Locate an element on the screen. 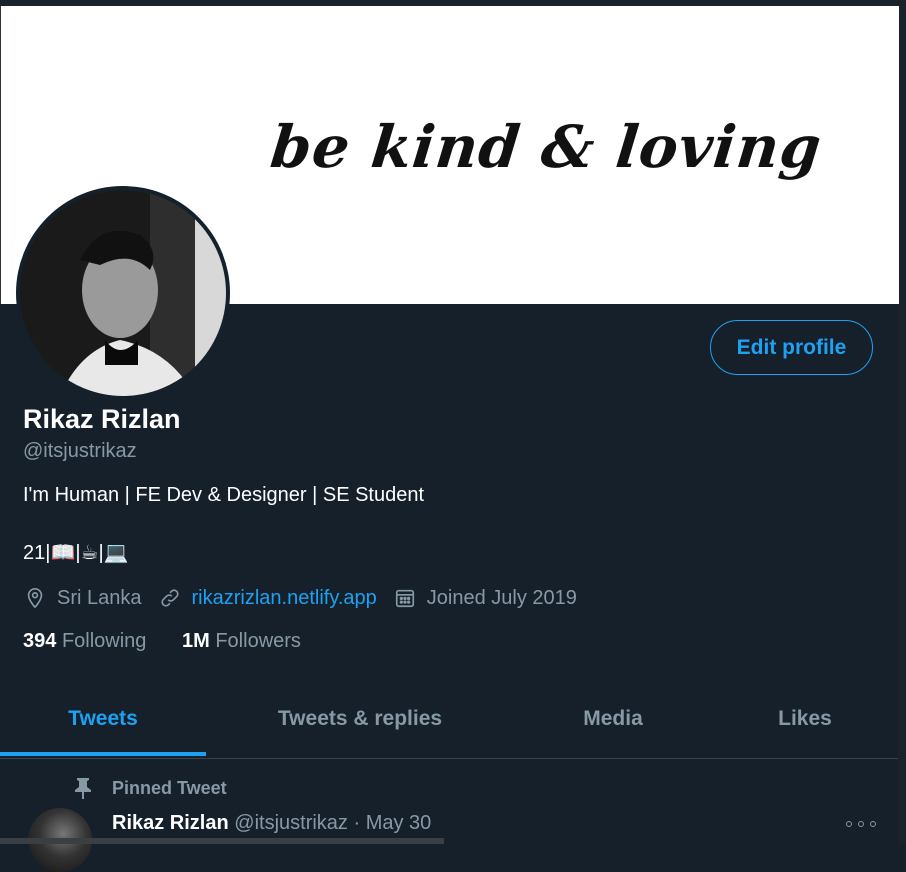 Image resolution: width=906 pixels, height=872 pixels. tab-media: Media is located at coordinates (613, 718).